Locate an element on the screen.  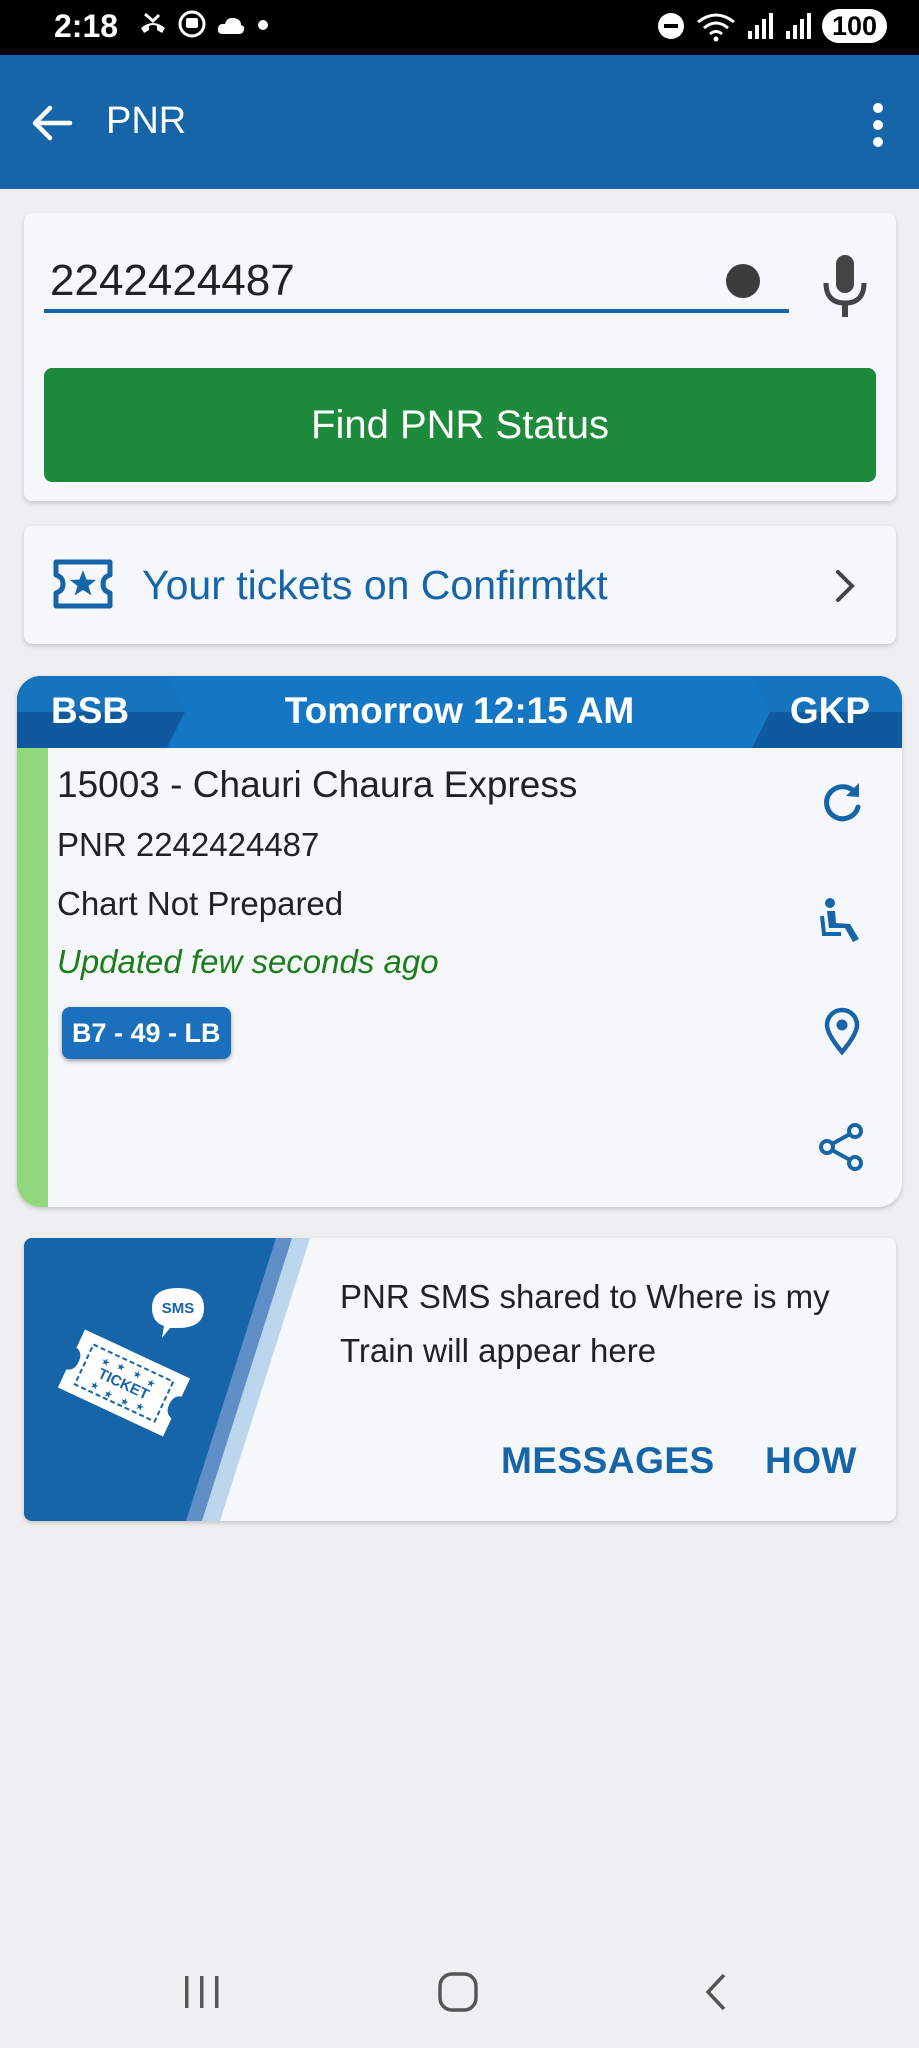
to-station: GKP is located at coordinates (829, 710).